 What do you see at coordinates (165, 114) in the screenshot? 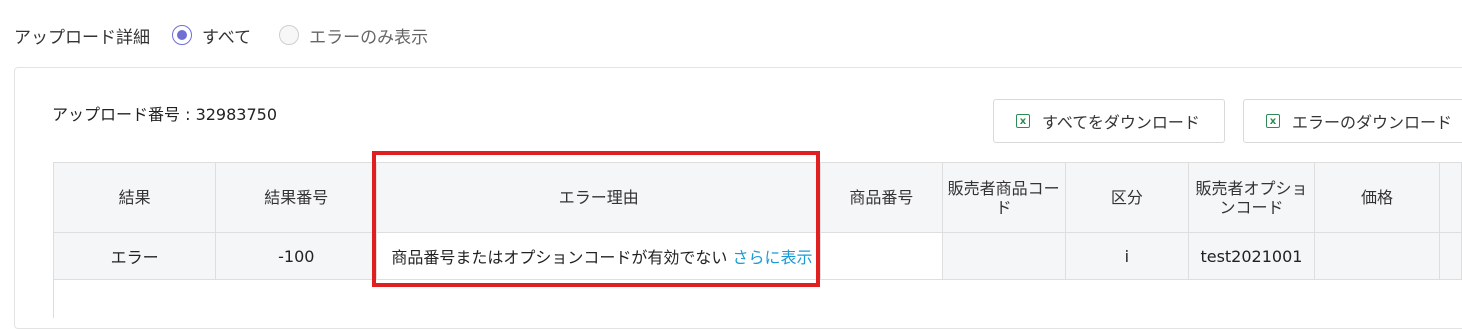
I see `upload-number: アップロード番号 : 32983750` at bounding box center [165, 114].